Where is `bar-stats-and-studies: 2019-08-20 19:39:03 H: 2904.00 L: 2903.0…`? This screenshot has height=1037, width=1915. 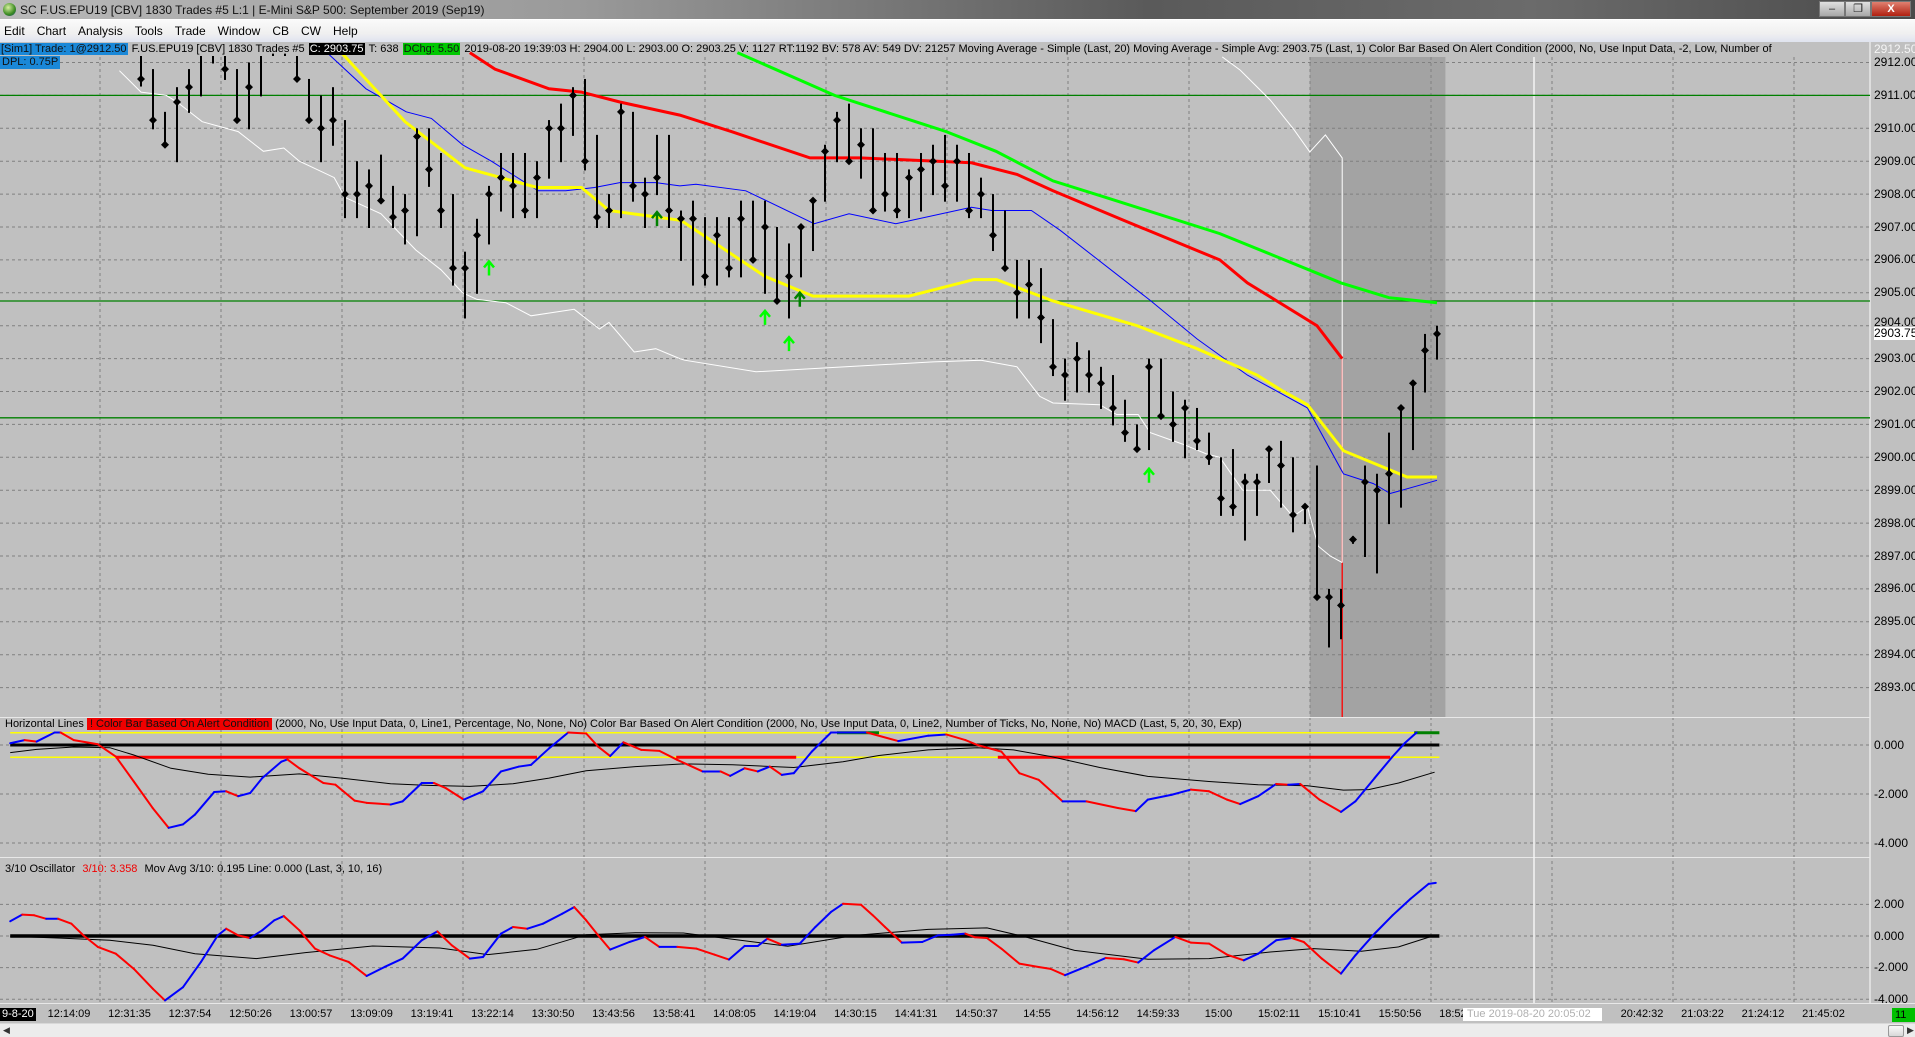 bar-stats-and-studies: 2019-08-20 19:39:03 H: 2904.00 L: 2903.0… is located at coordinates (1118, 49).